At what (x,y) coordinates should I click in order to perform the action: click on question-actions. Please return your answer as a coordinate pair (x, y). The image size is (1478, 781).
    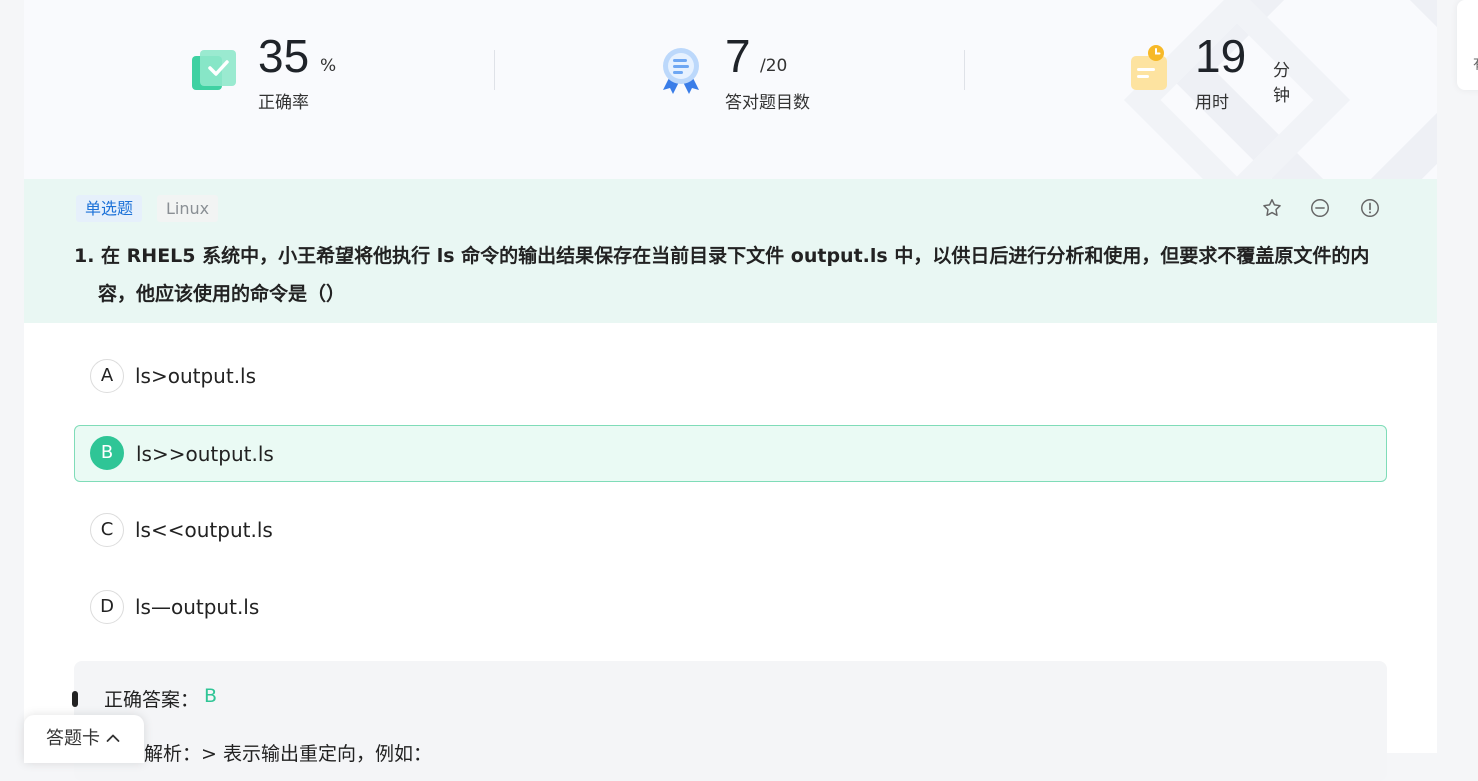
    Looking at the image, I should click on (1322, 208).